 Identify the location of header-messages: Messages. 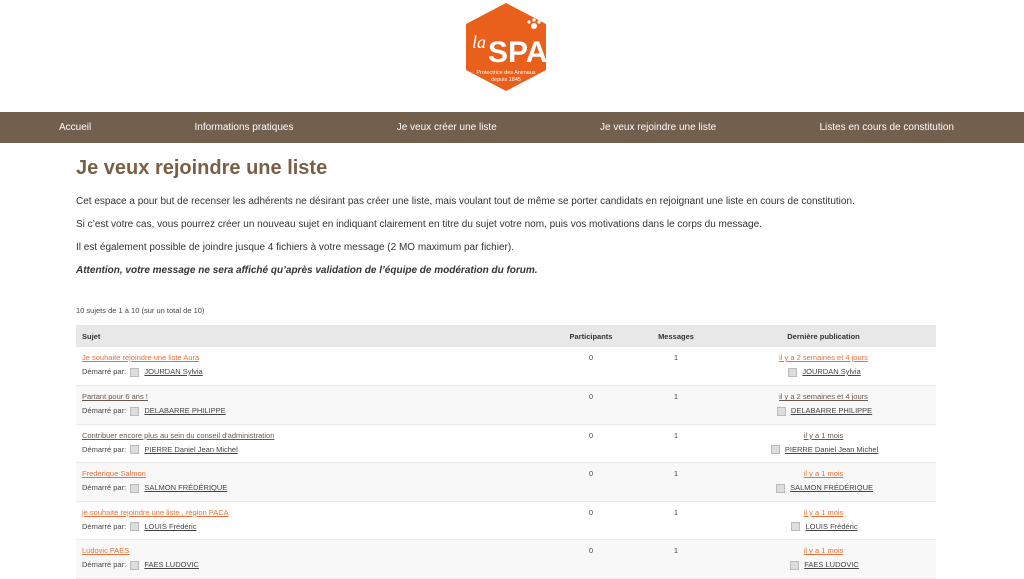
(676, 336).